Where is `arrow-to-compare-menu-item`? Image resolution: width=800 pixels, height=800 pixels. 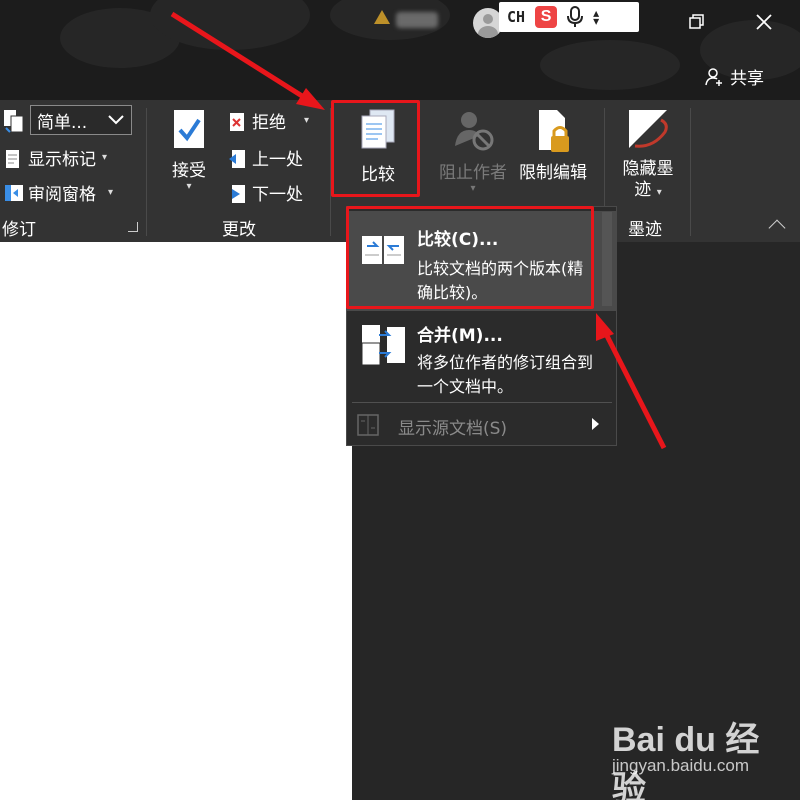
arrow-to-compare-menu-item is located at coordinates (634, 389).